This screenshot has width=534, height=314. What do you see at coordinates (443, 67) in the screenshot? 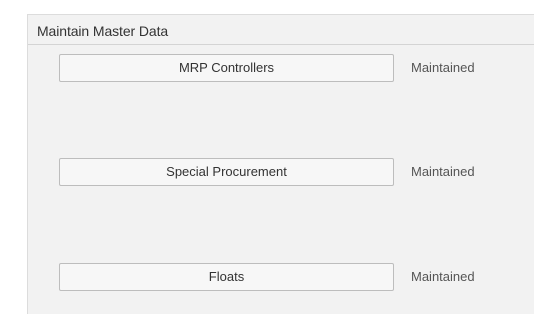
I see `mrp-controllers-status: Maintained` at bounding box center [443, 67].